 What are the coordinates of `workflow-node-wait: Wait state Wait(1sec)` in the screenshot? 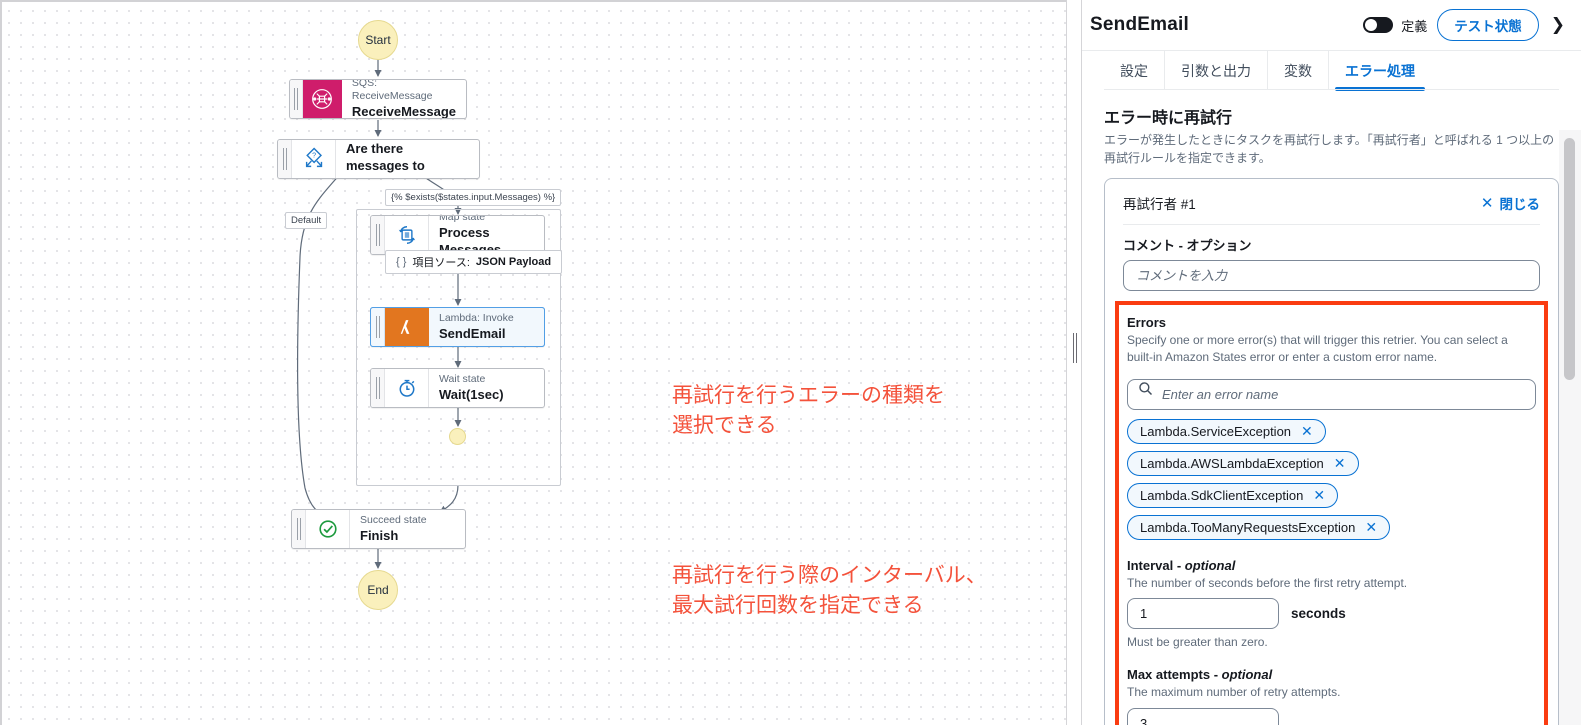 It's located at (457, 388).